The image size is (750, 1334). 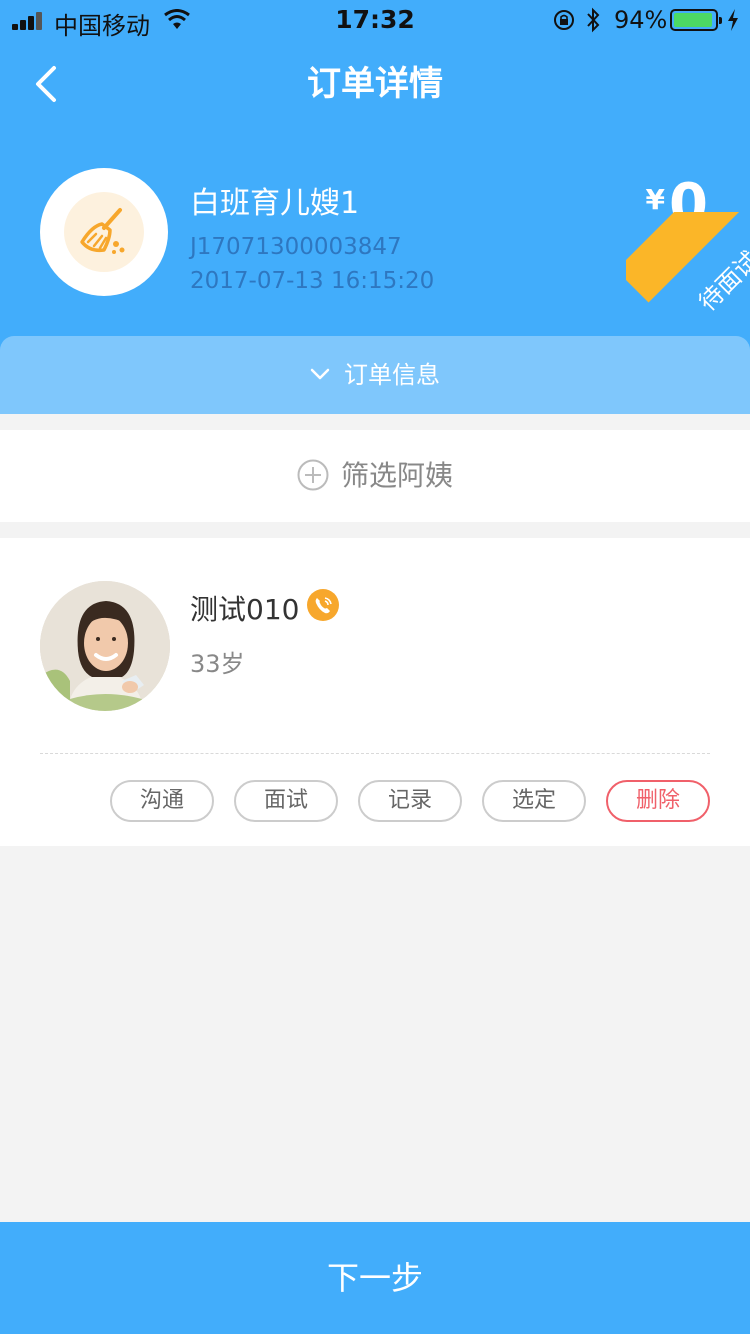 I want to click on status-bar: 中国移动 17:32 94%, so click(x=375, y=20).